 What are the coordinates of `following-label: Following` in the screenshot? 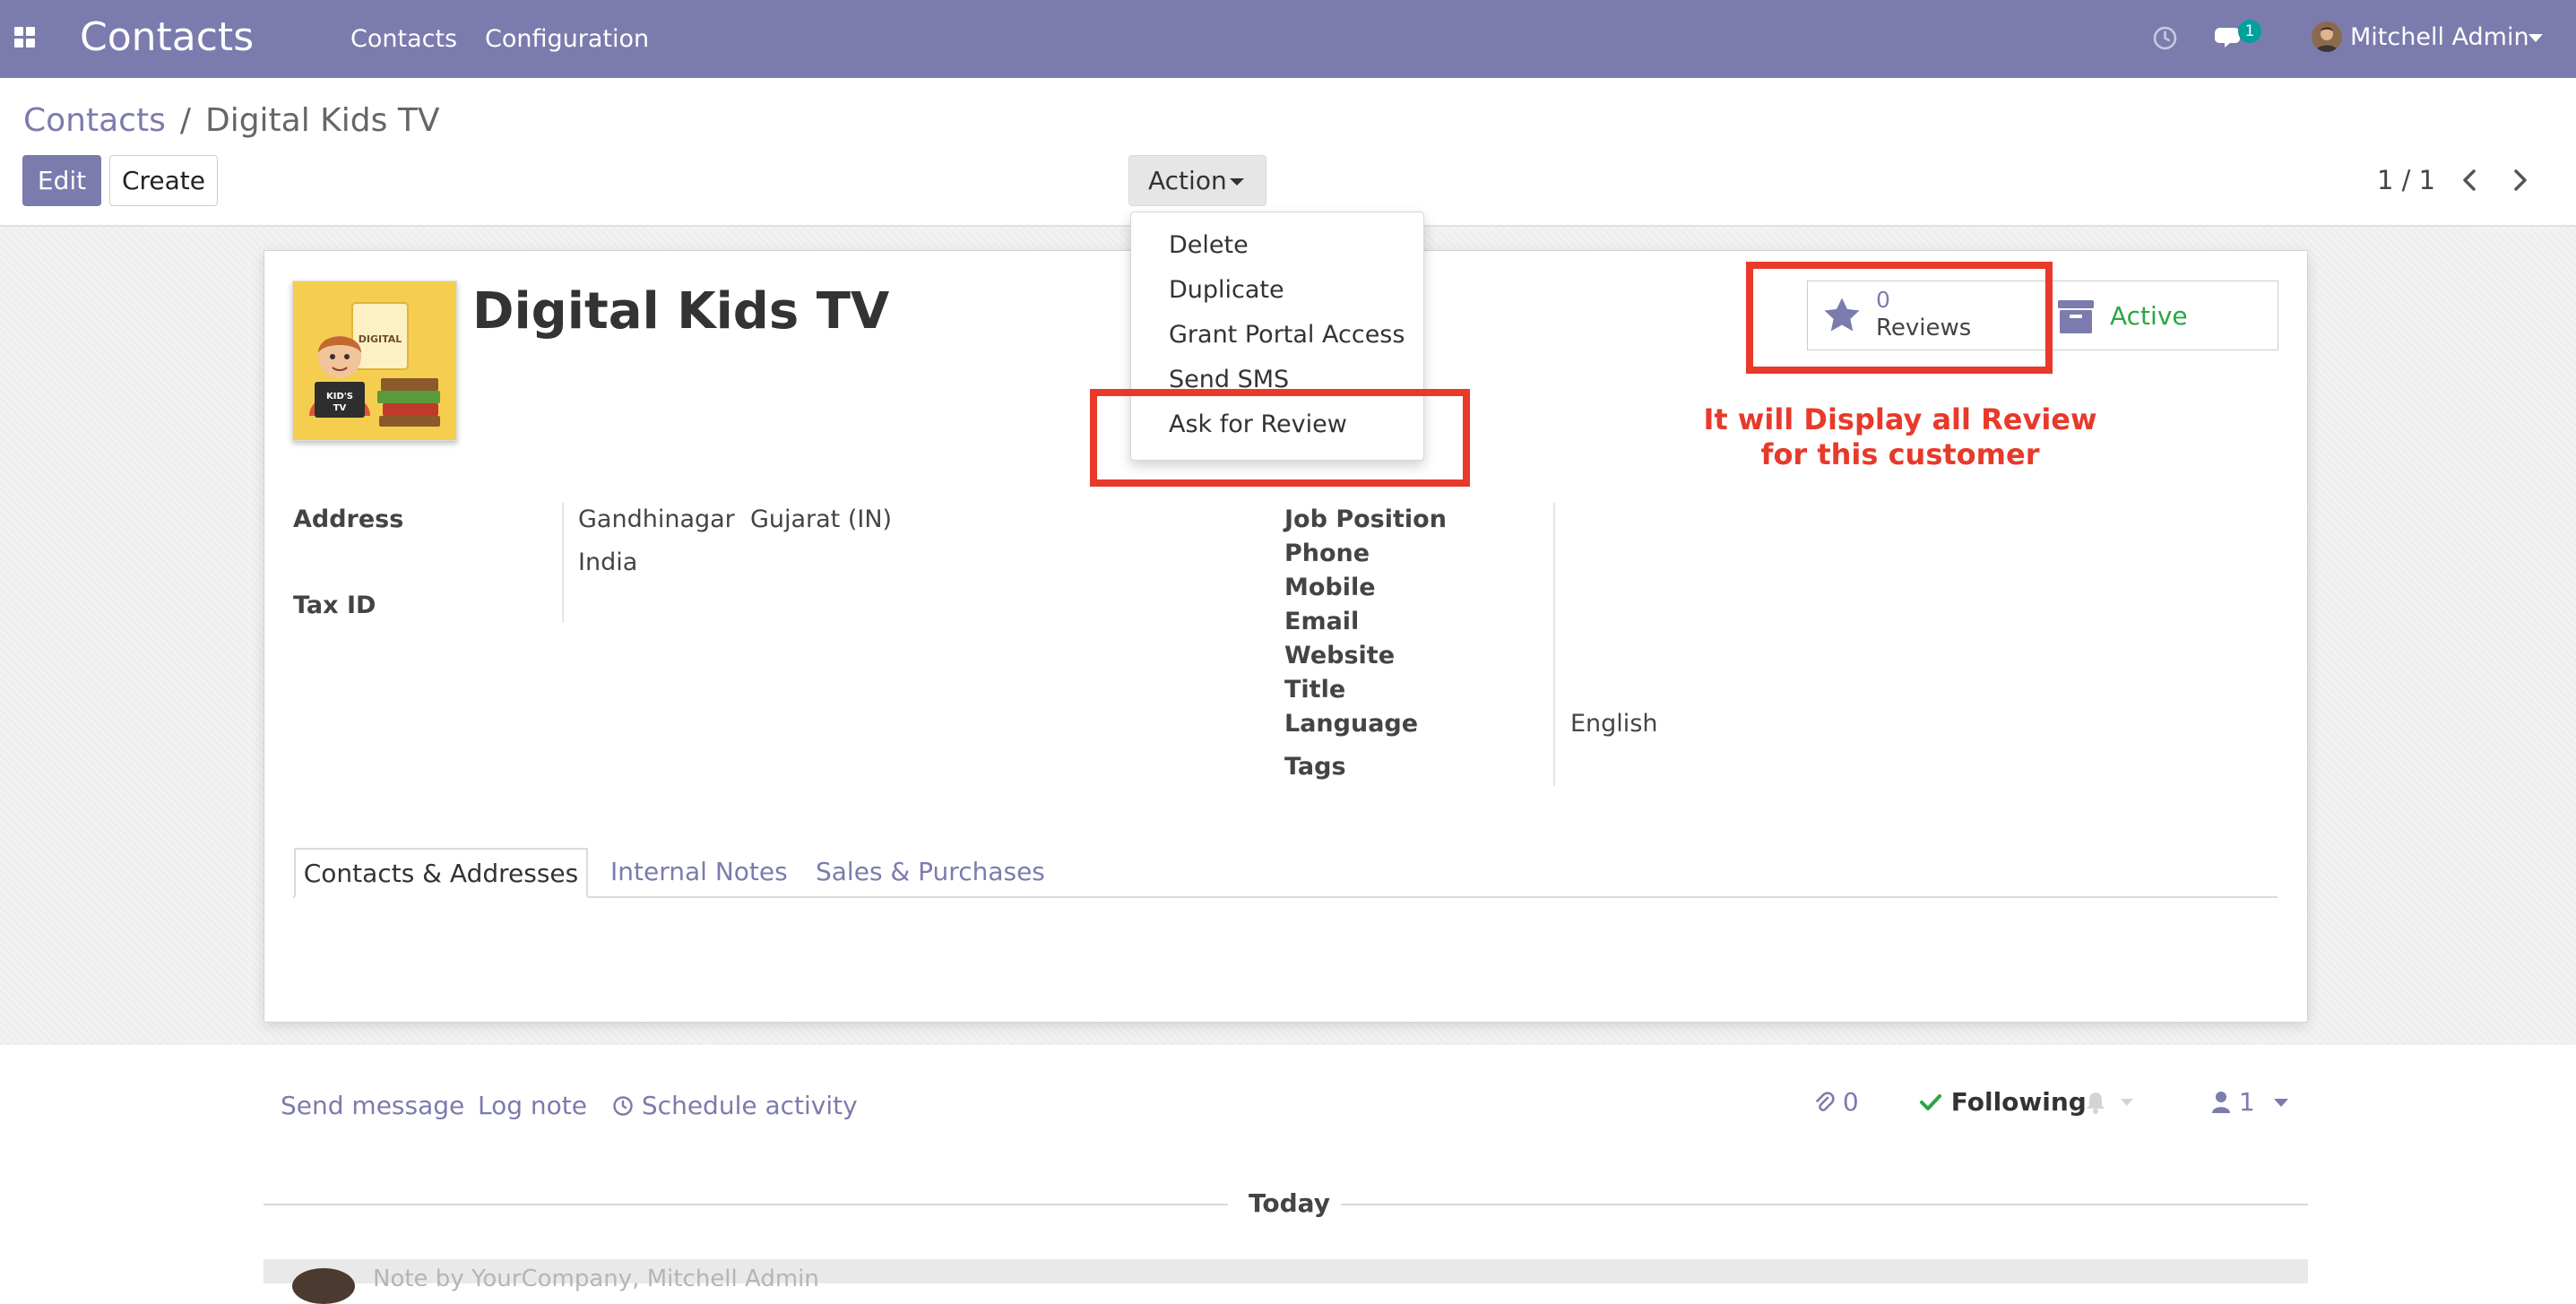 It's located at (2018, 1102).